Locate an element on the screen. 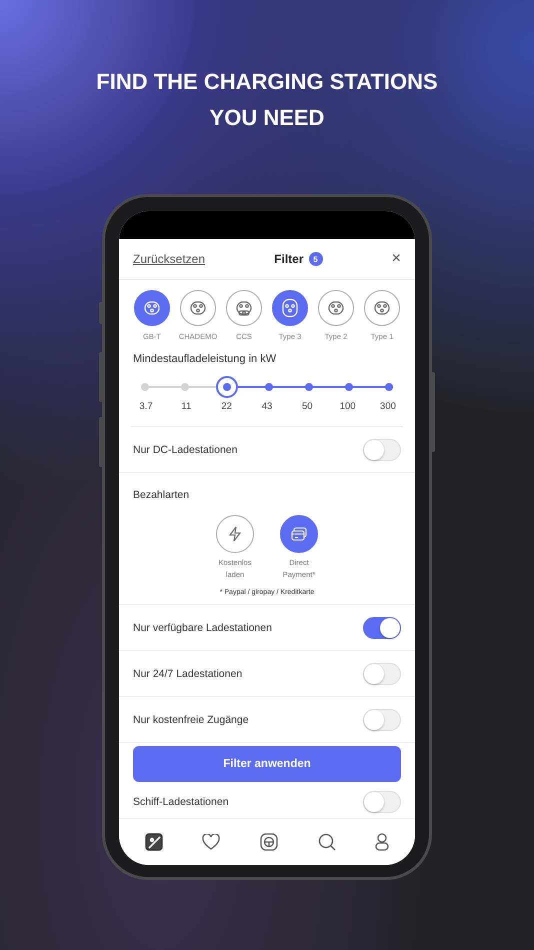 This screenshot has height=950, width=534. filter-title: Filter is located at coordinates (289, 259).